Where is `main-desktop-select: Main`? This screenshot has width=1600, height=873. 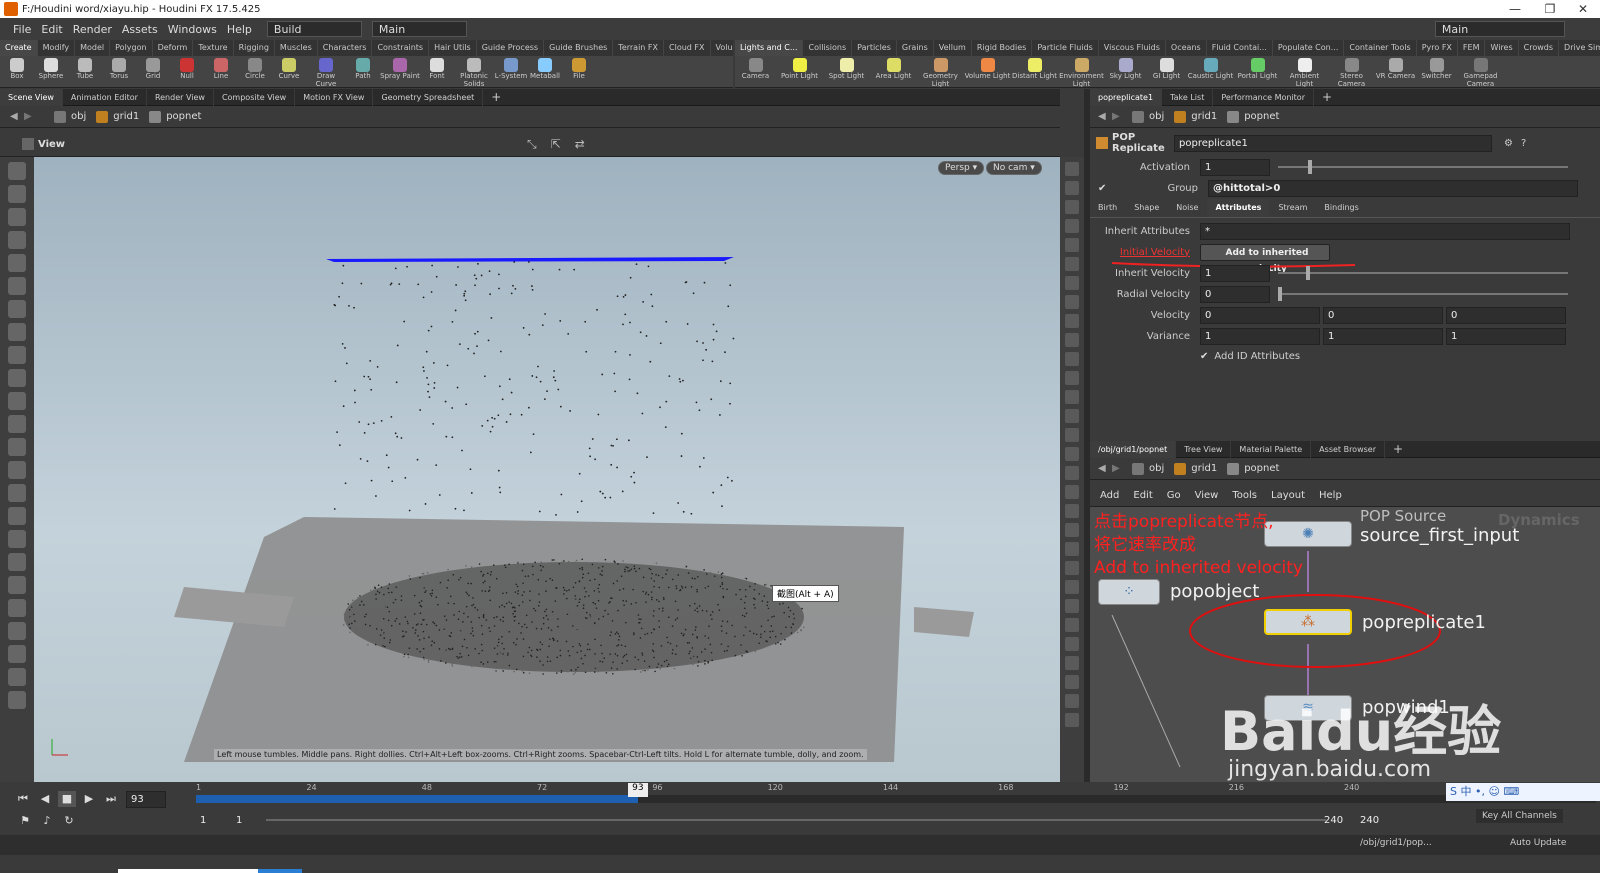 main-desktop-select: Main is located at coordinates (419, 29).